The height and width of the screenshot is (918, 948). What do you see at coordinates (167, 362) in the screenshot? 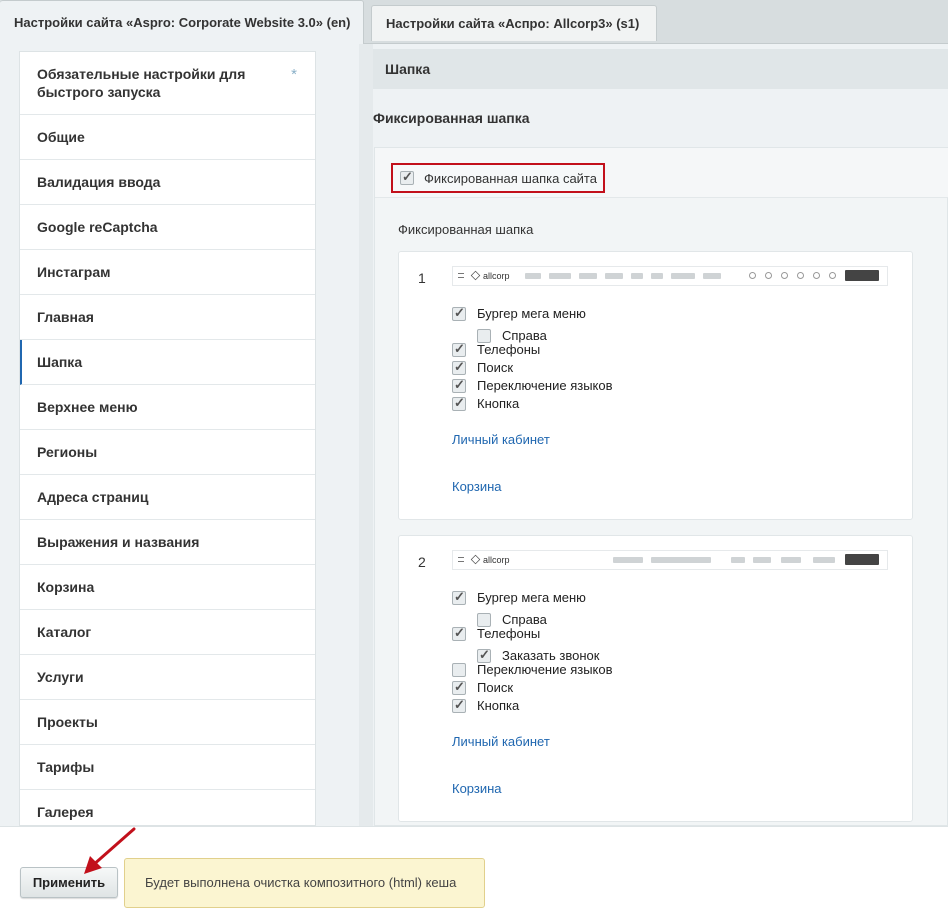
I see `sidebar-item-header: Шапка` at bounding box center [167, 362].